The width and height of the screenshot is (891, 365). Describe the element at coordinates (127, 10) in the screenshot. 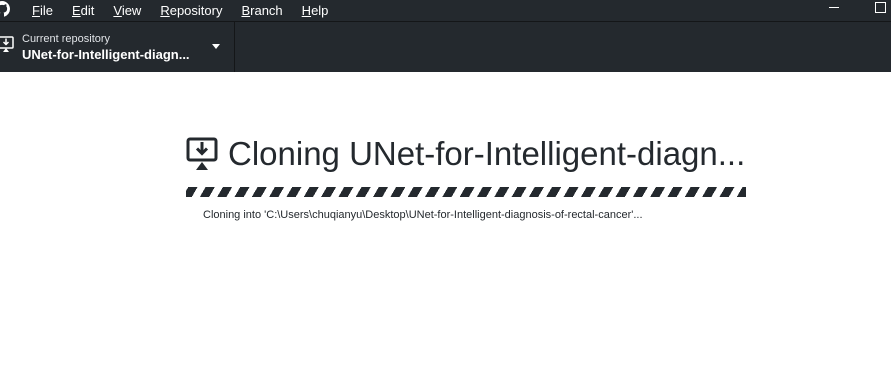

I see `menu-view: View` at that location.